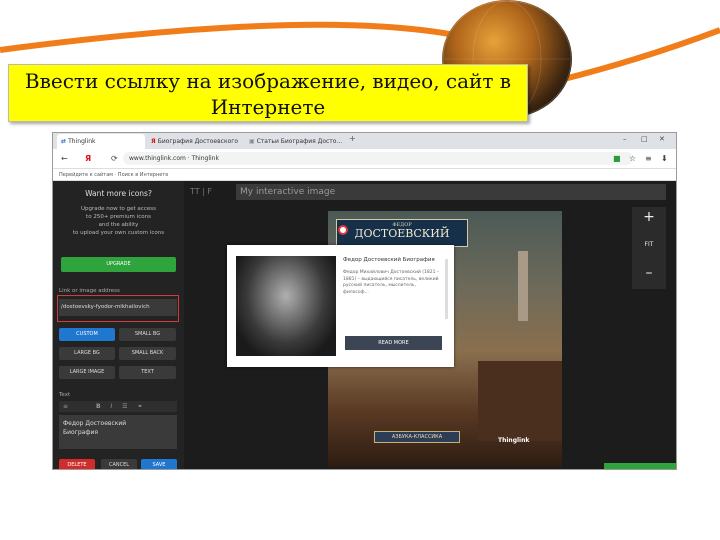 This screenshot has width=720, height=540. I want to click on large-bg-button: LARGE BG, so click(87, 353).